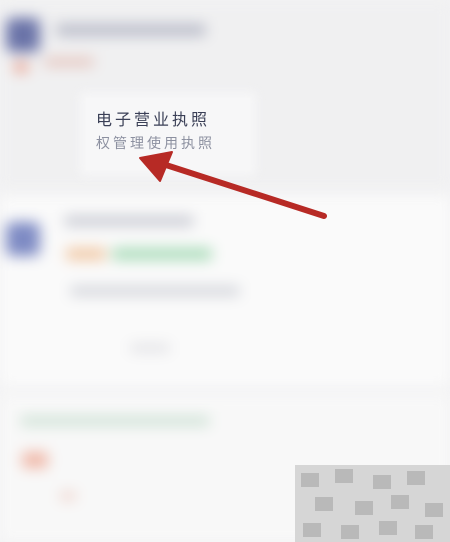  I want to click on annotation-arrow-icon, so click(233, 185).